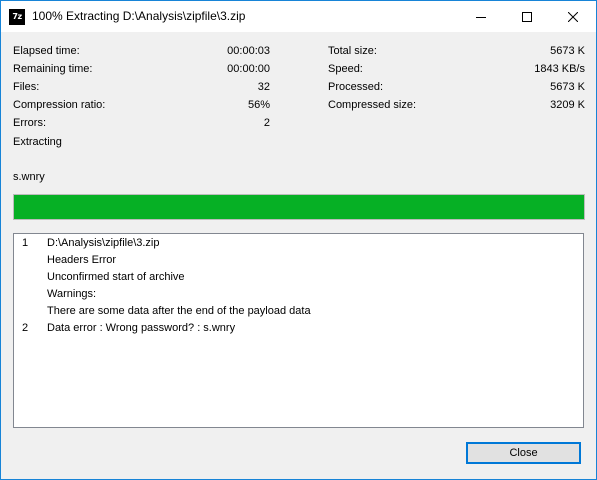  I want to click on log-item-text: Headers Error, so click(82, 260).